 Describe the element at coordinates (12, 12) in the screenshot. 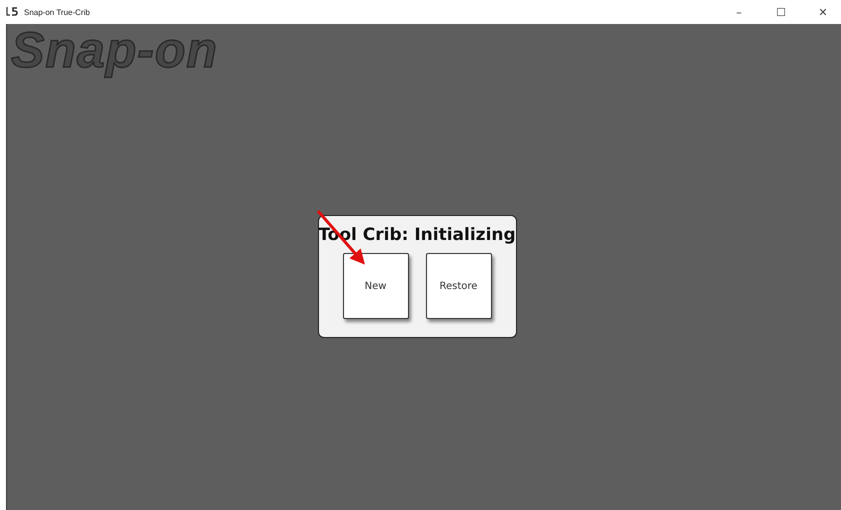

I see `app-icon` at that location.